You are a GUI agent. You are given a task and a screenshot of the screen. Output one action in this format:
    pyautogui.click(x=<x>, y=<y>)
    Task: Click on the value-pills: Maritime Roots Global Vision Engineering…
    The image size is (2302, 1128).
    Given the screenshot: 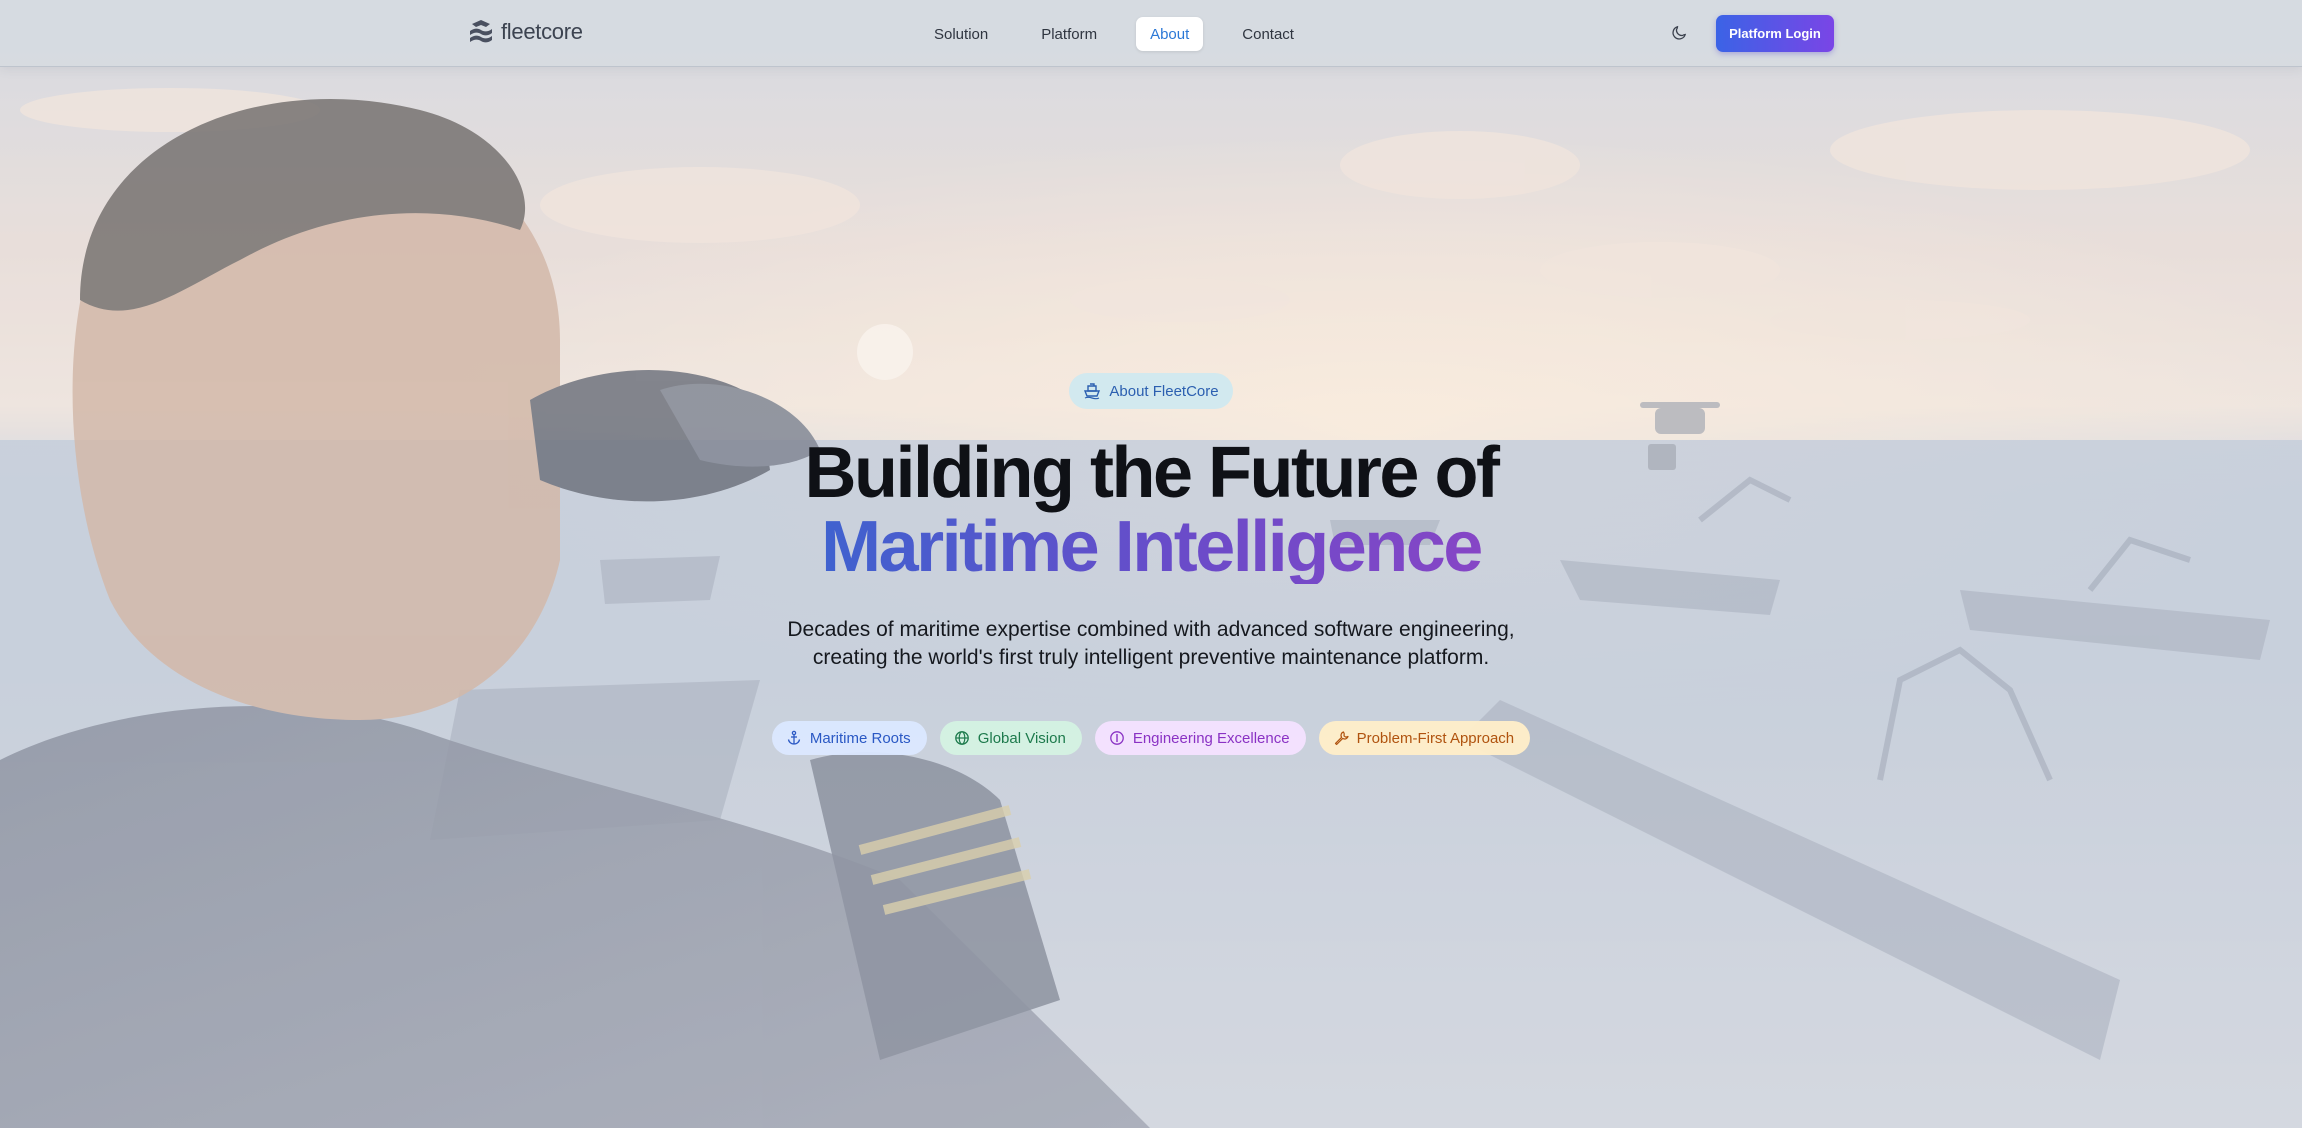 What is the action you would take?
    pyautogui.click(x=1151, y=738)
    